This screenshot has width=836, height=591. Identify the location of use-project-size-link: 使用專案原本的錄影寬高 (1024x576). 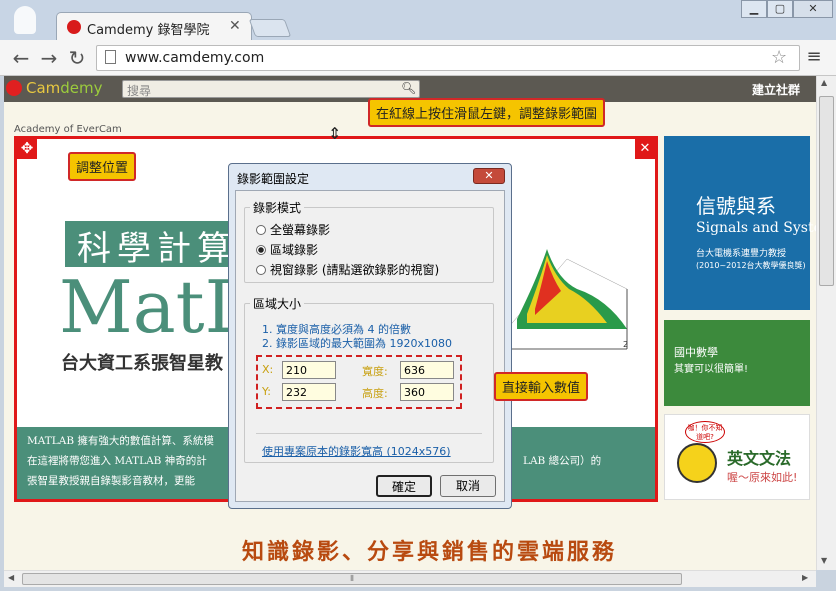
(356, 451).